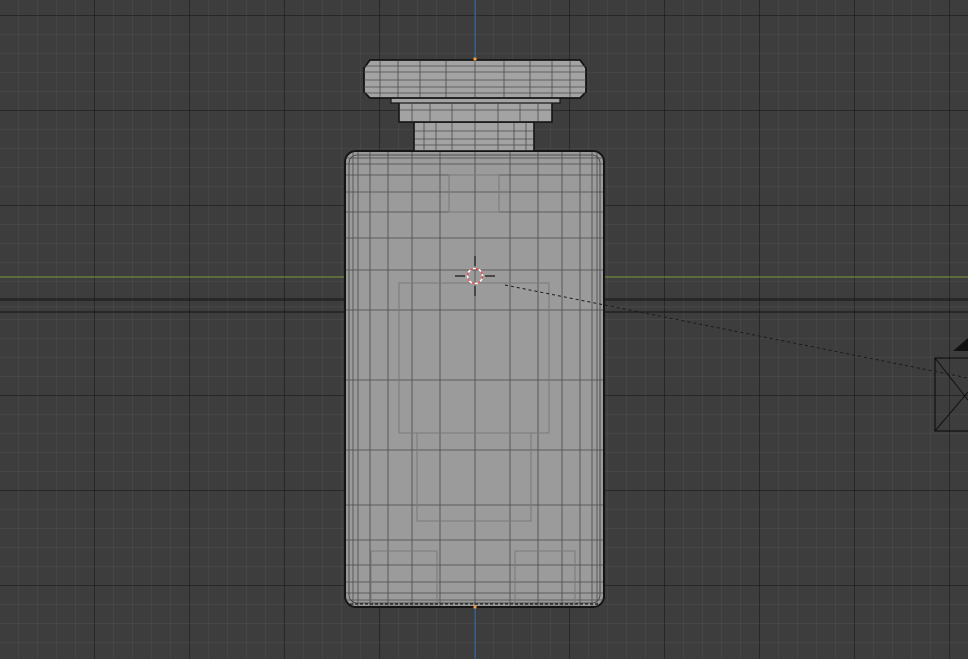 This screenshot has width=968, height=659. Describe the element at coordinates (951, 385) in the screenshot. I see `camera-object` at that location.